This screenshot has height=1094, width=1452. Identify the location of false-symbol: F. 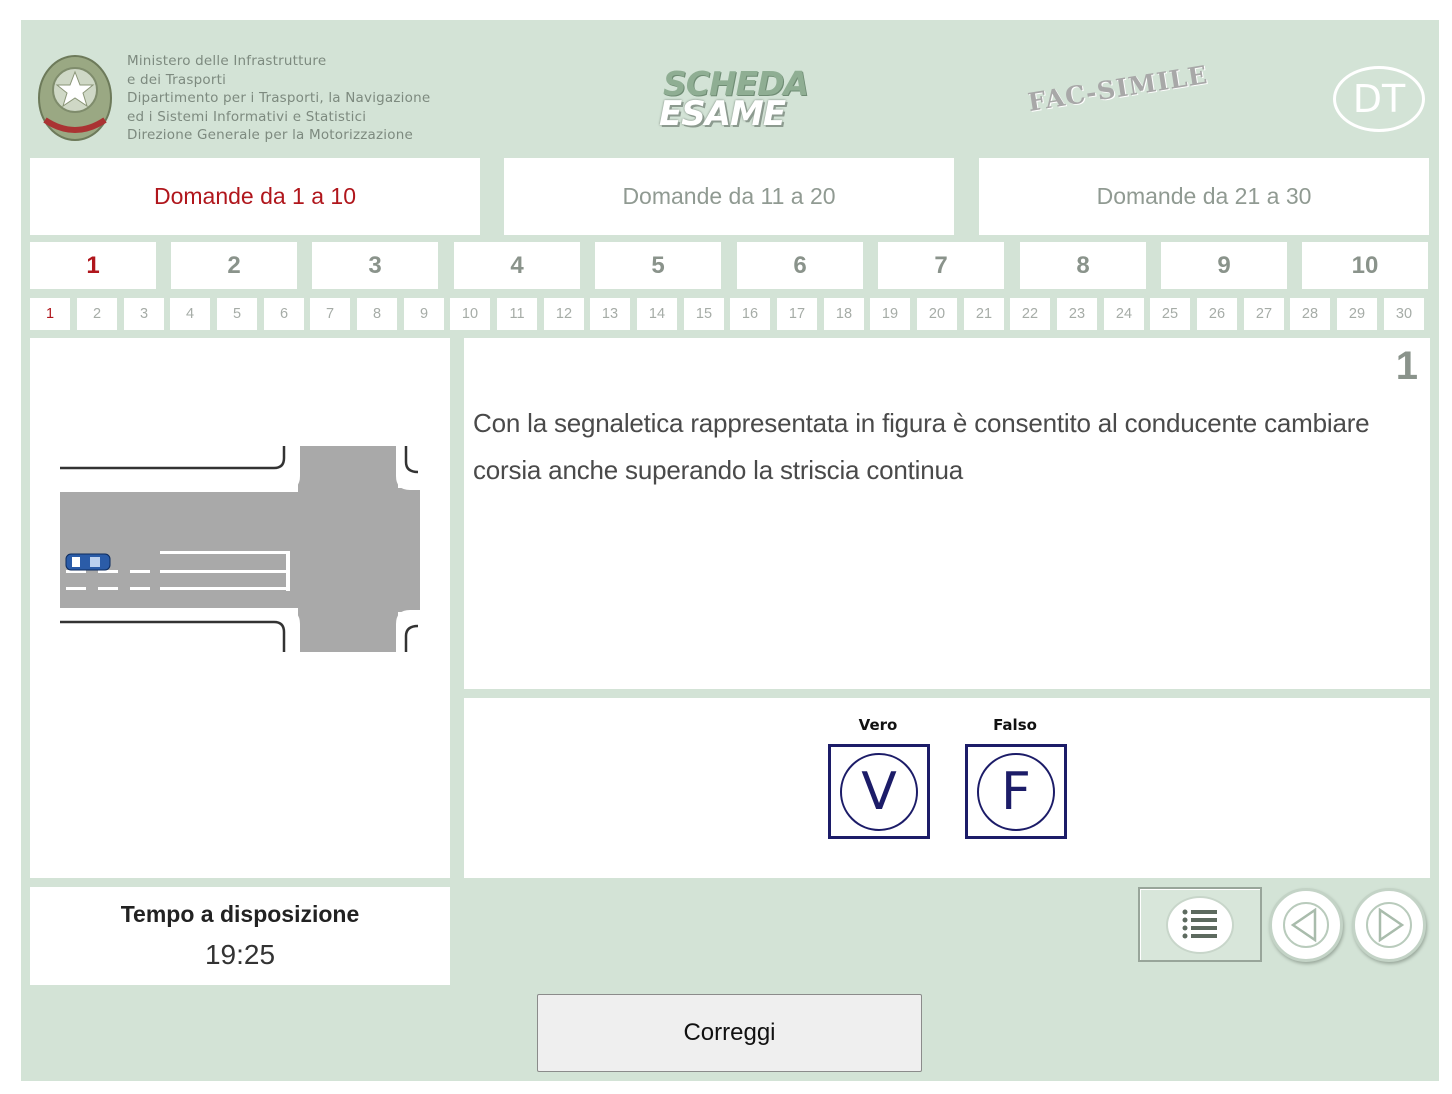
(1016, 791).